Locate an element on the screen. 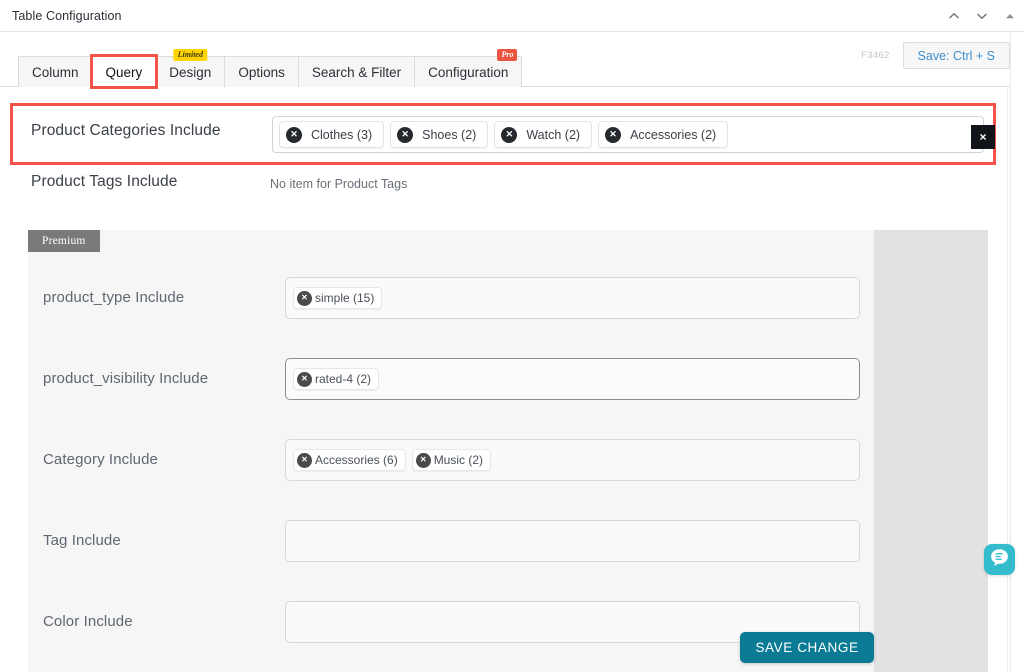 This screenshot has height=672, width=1024. chip-label: Clothes (3) is located at coordinates (342, 134).